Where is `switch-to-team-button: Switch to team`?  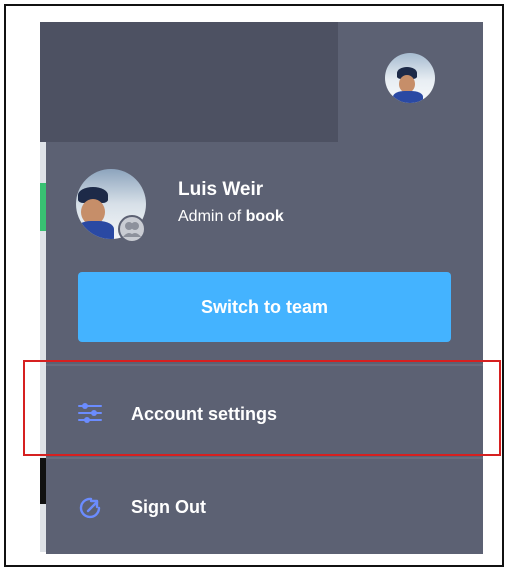 switch-to-team-button: Switch to team is located at coordinates (264, 307).